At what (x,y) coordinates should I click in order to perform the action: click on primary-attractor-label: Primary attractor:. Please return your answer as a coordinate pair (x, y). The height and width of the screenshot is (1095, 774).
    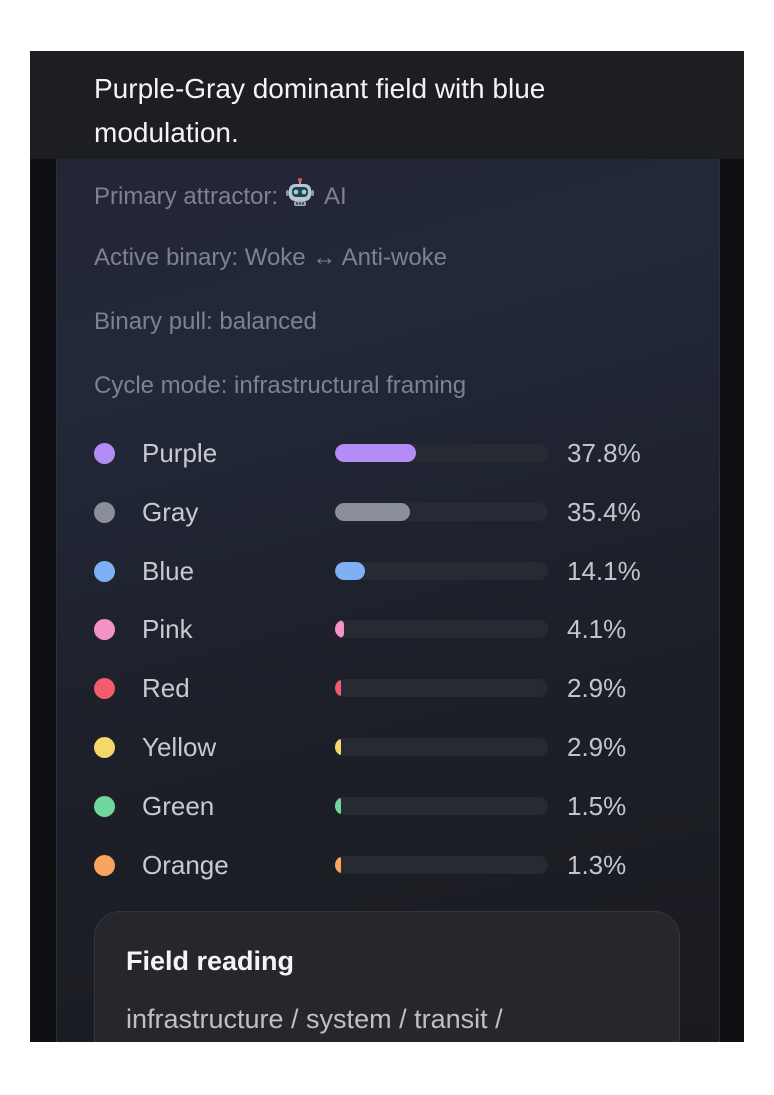
    Looking at the image, I should click on (186, 196).